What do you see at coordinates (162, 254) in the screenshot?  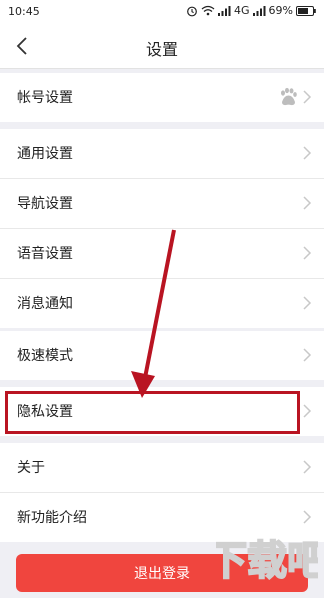 I see `settings-row-voice: 语音设置` at bounding box center [162, 254].